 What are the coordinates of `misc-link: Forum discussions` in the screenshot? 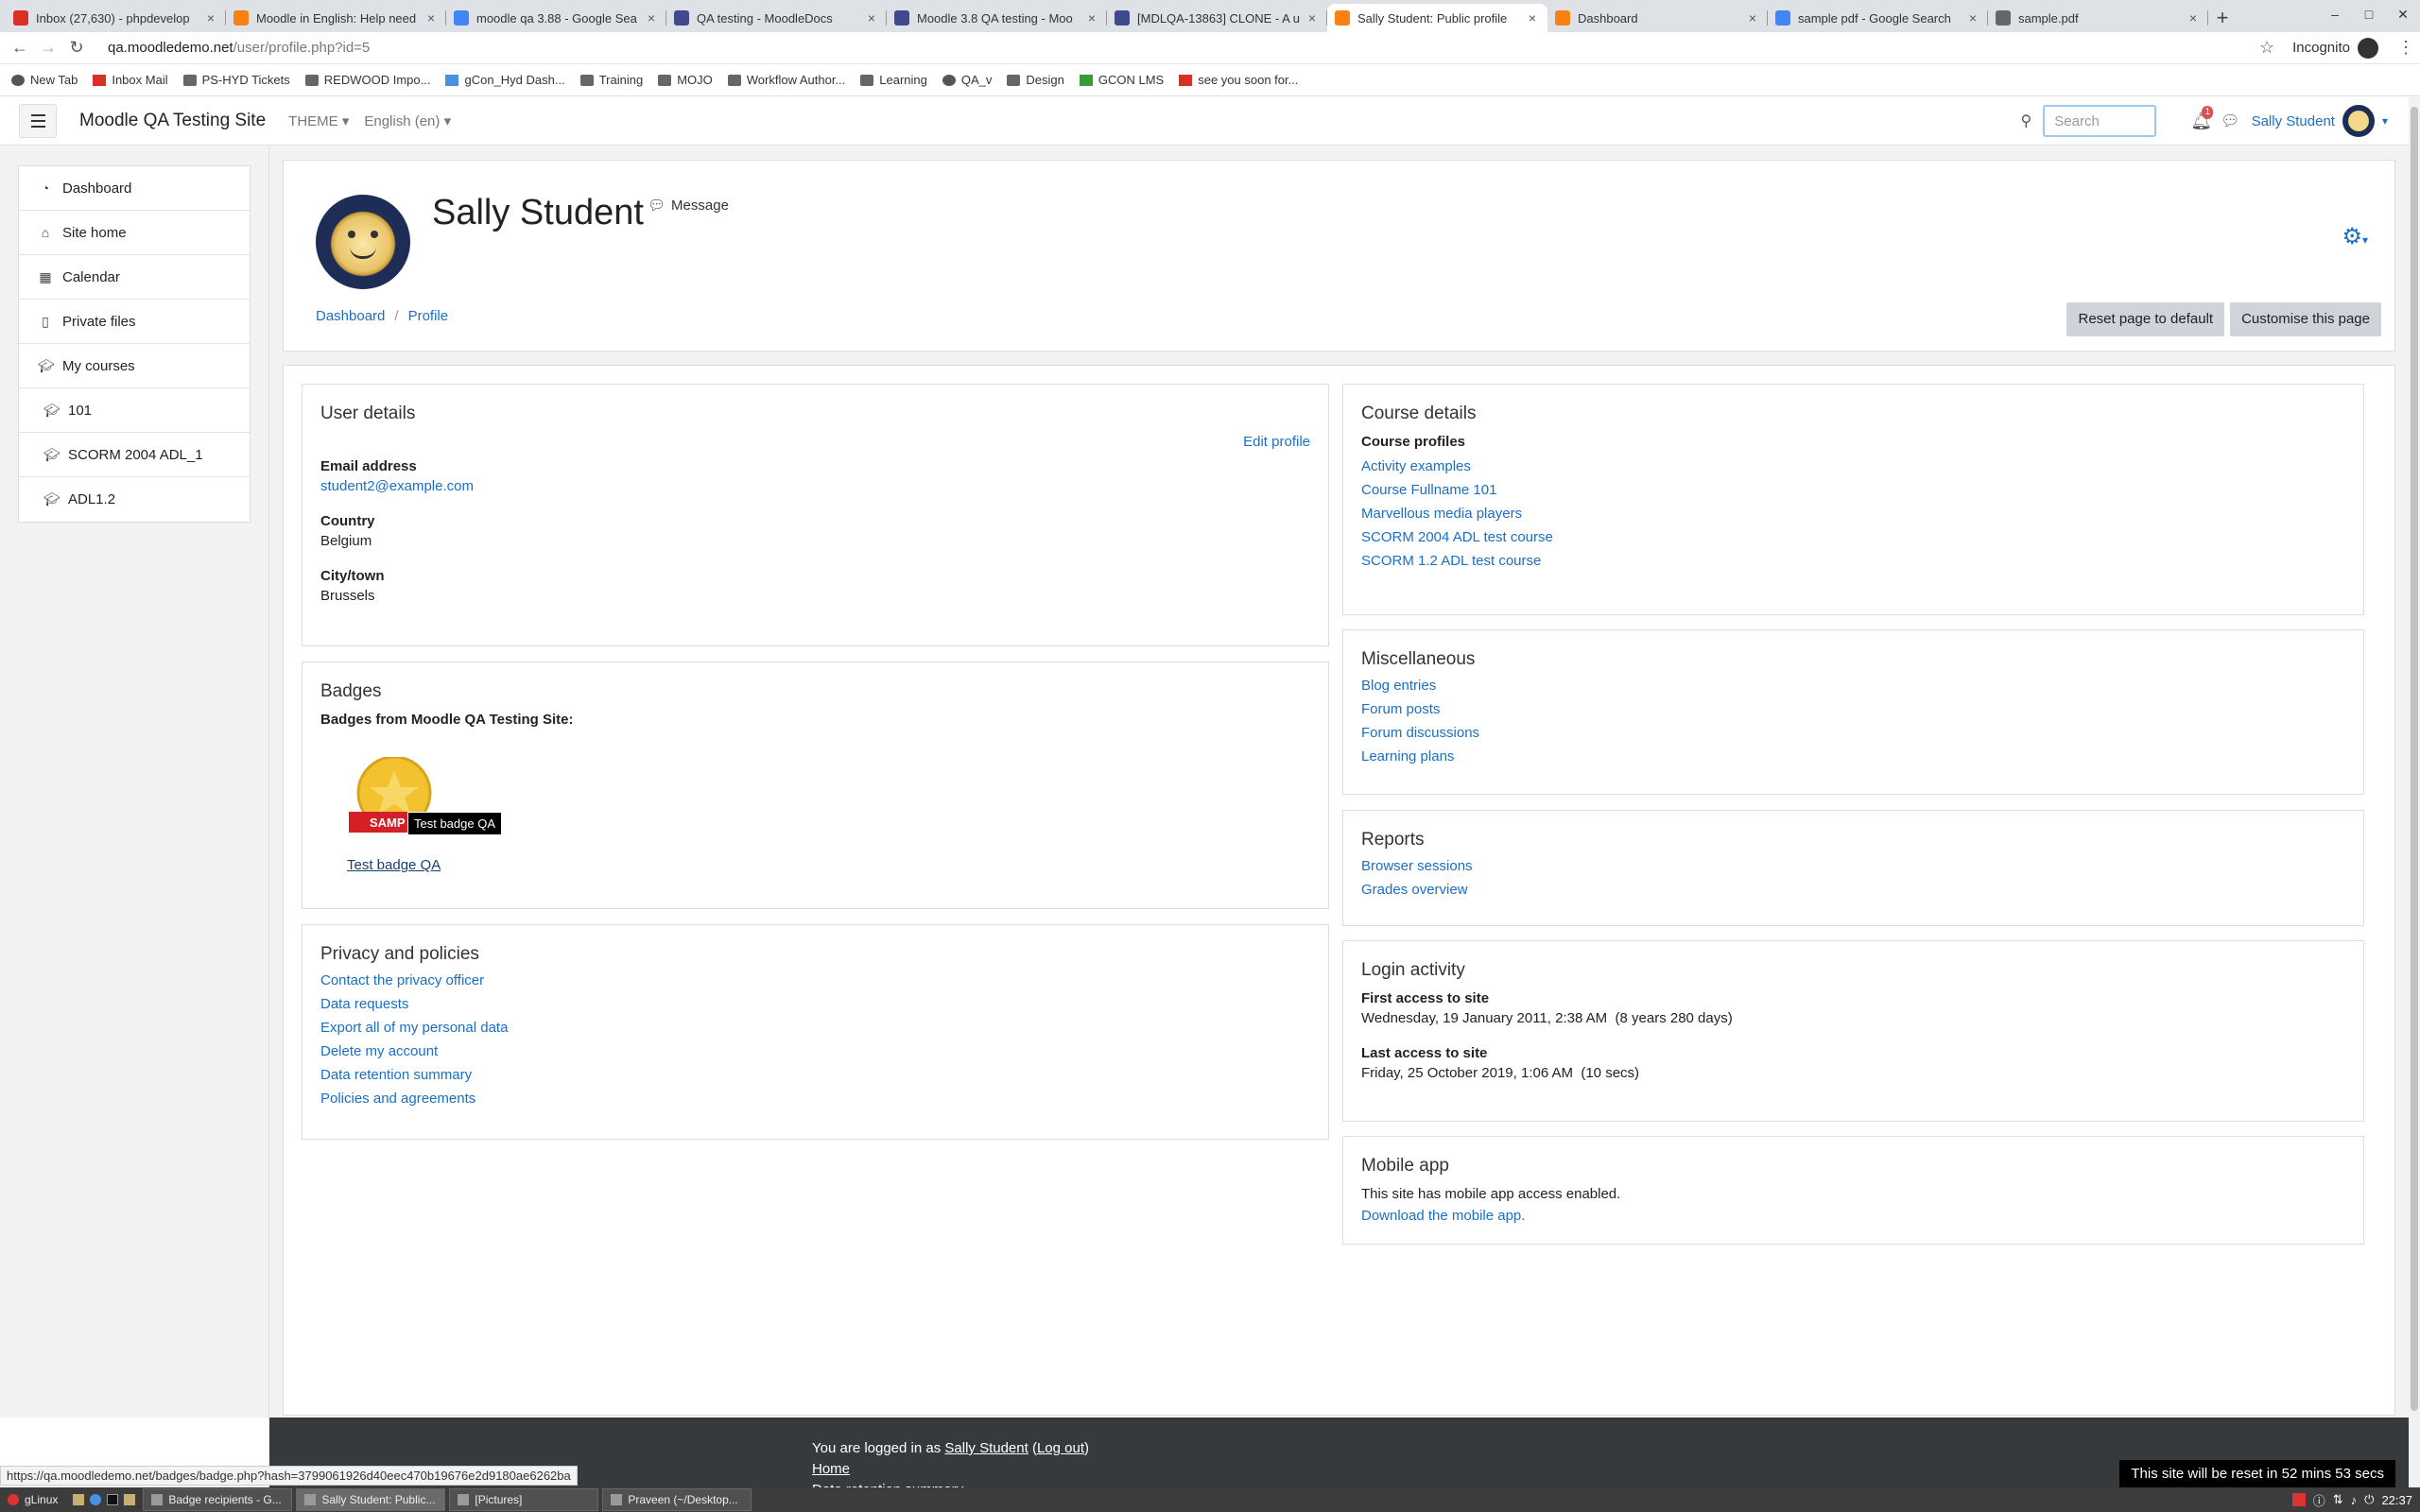 It's located at (1420, 733).